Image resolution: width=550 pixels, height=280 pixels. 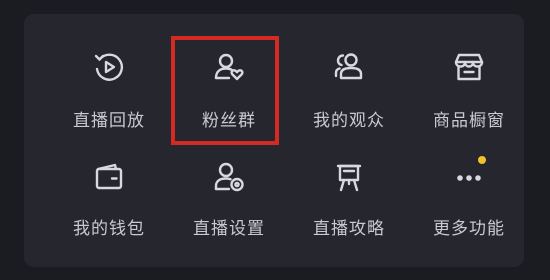 What do you see at coordinates (229, 177) in the screenshot?
I see `user-settings-icon` at bounding box center [229, 177].